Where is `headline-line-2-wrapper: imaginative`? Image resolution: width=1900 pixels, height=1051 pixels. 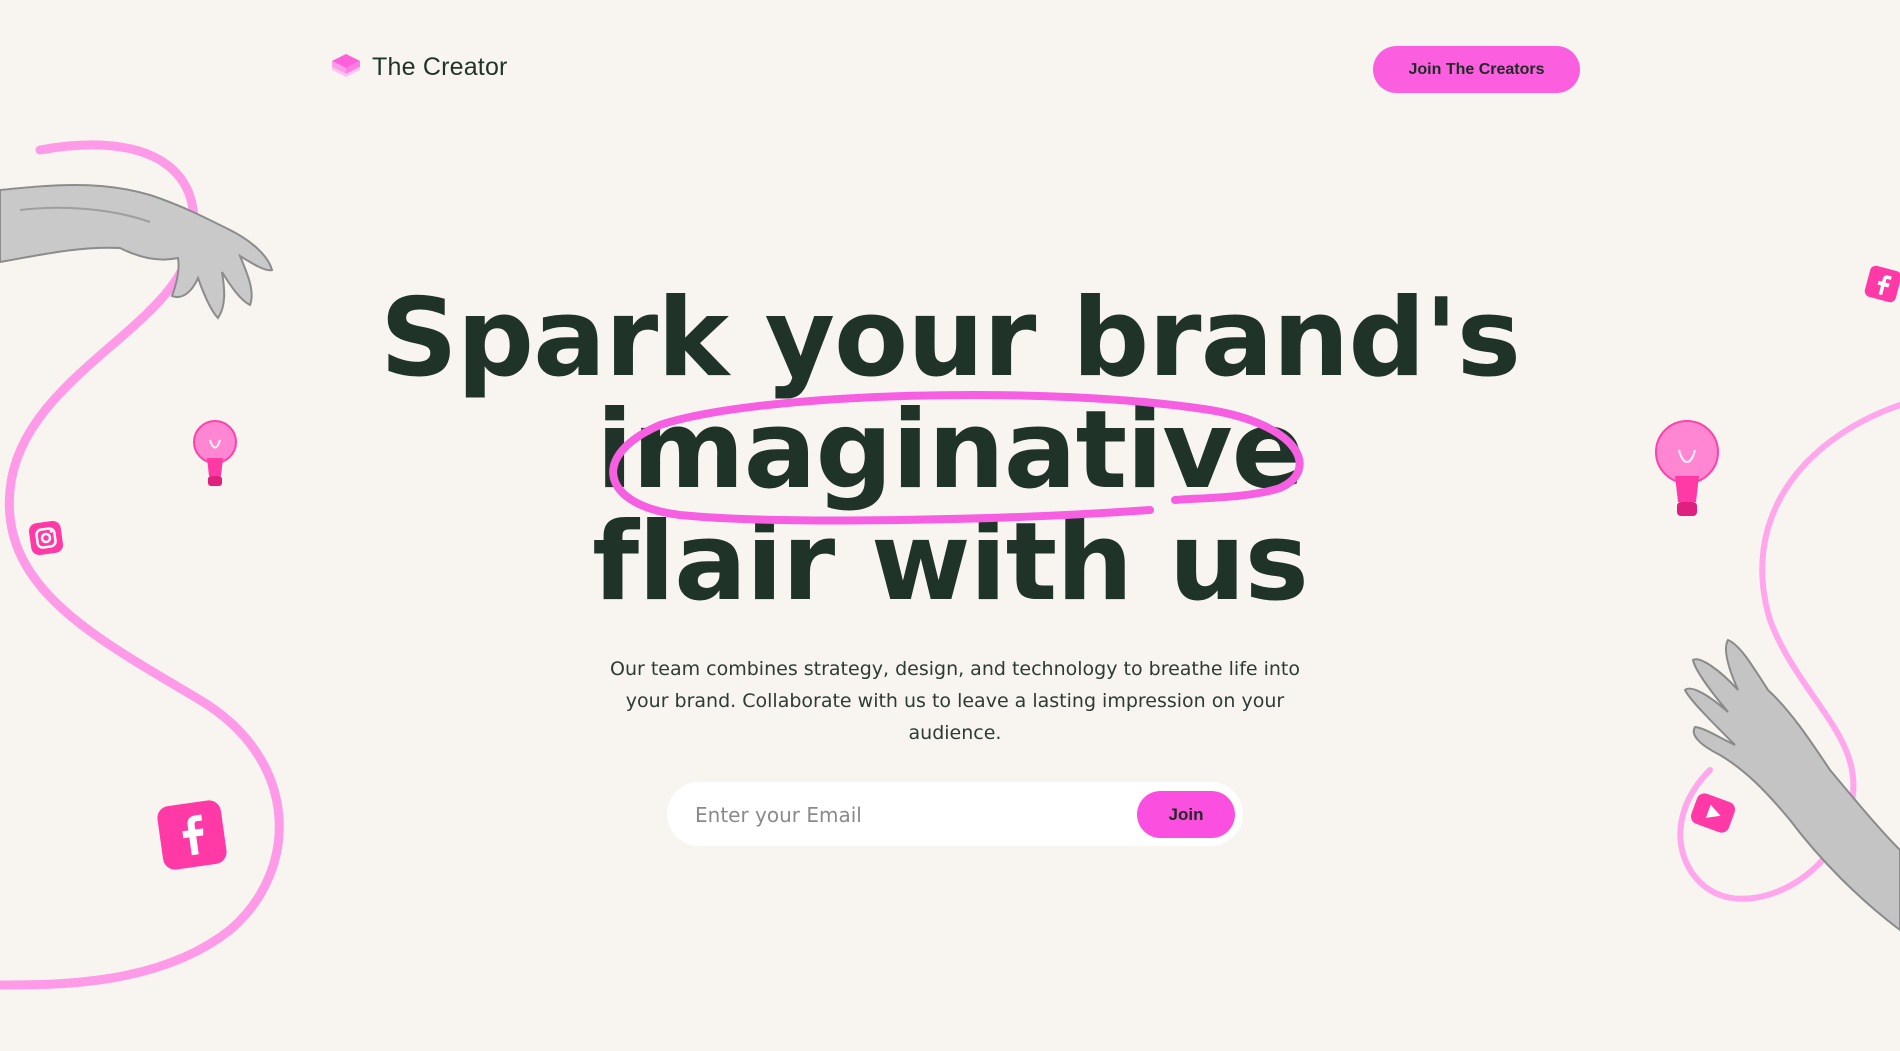
headline-line-2-wrapper: imaginative is located at coordinates (950, 451).